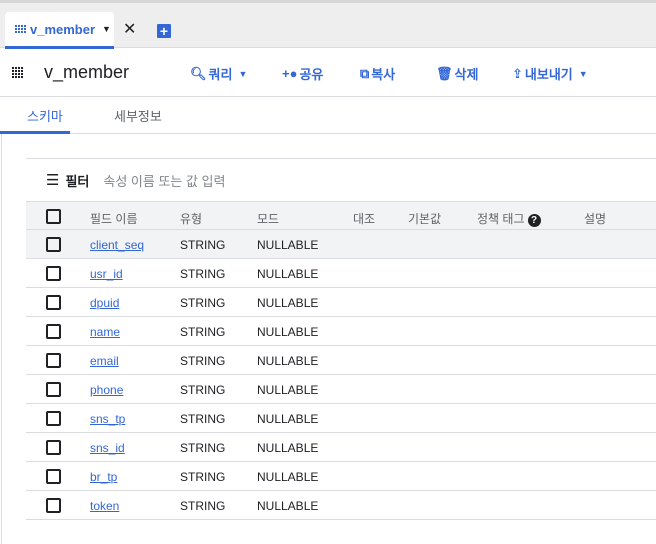  Describe the element at coordinates (341, 360) in the screenshot. I see `table-row: email STRING NULLABLE` at that location.